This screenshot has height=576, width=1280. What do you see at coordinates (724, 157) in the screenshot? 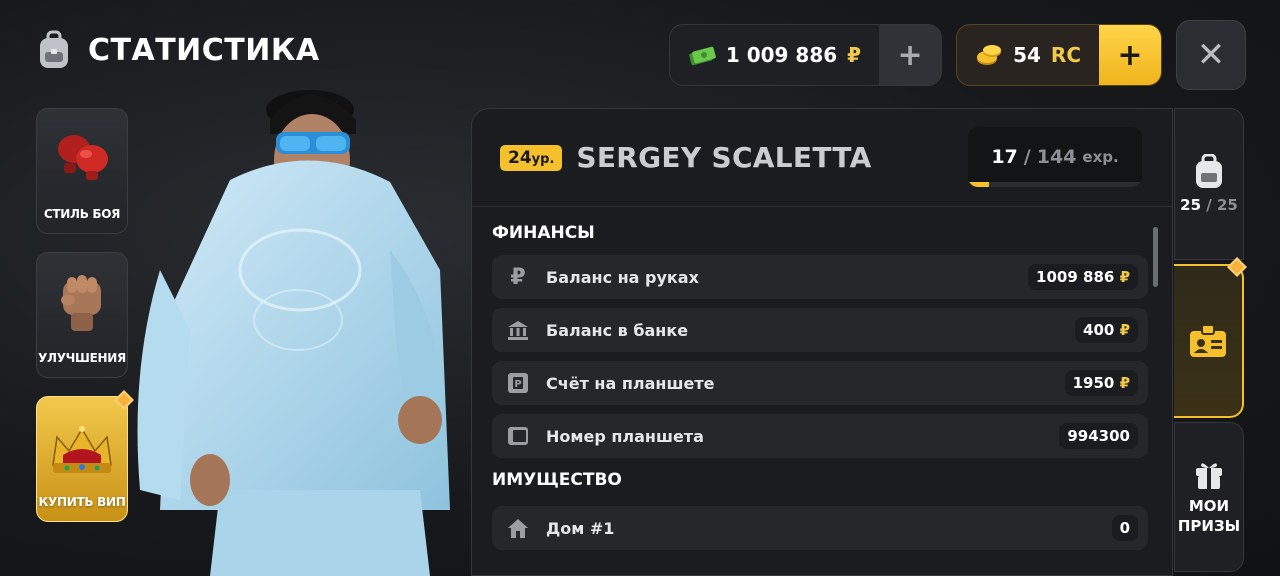
I see `player-name: SERGEY SCALETTA` at bounding box center [724, 157].